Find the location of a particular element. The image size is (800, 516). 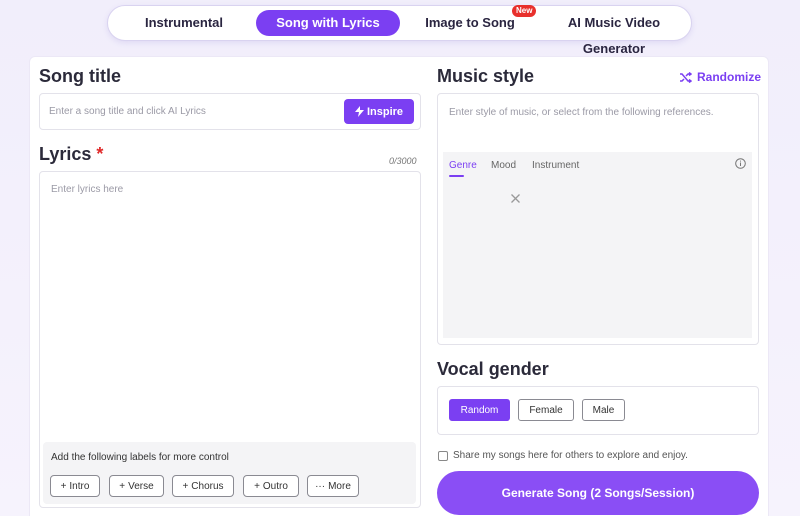

inspire-button: Inspire is located at coordinates (379, 111).